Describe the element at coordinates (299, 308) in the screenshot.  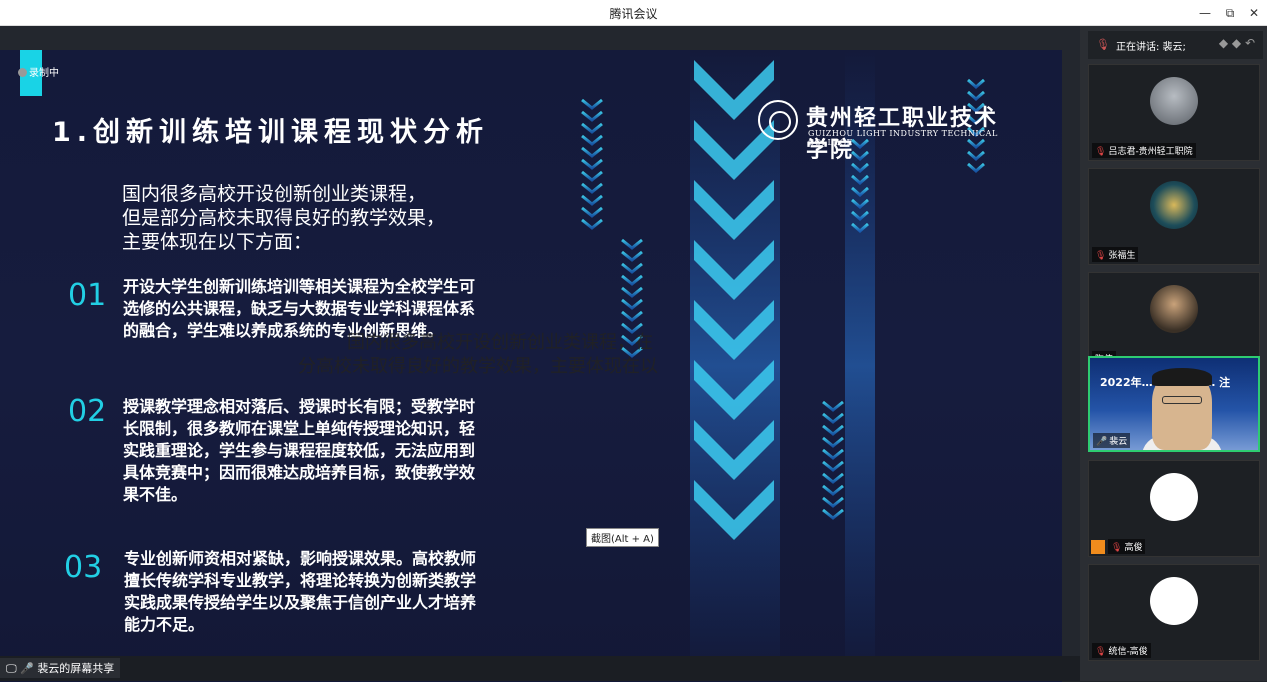
I see `point-line: 选修的公共课程，缺乏与大数据专业学科课程体系` at that location.